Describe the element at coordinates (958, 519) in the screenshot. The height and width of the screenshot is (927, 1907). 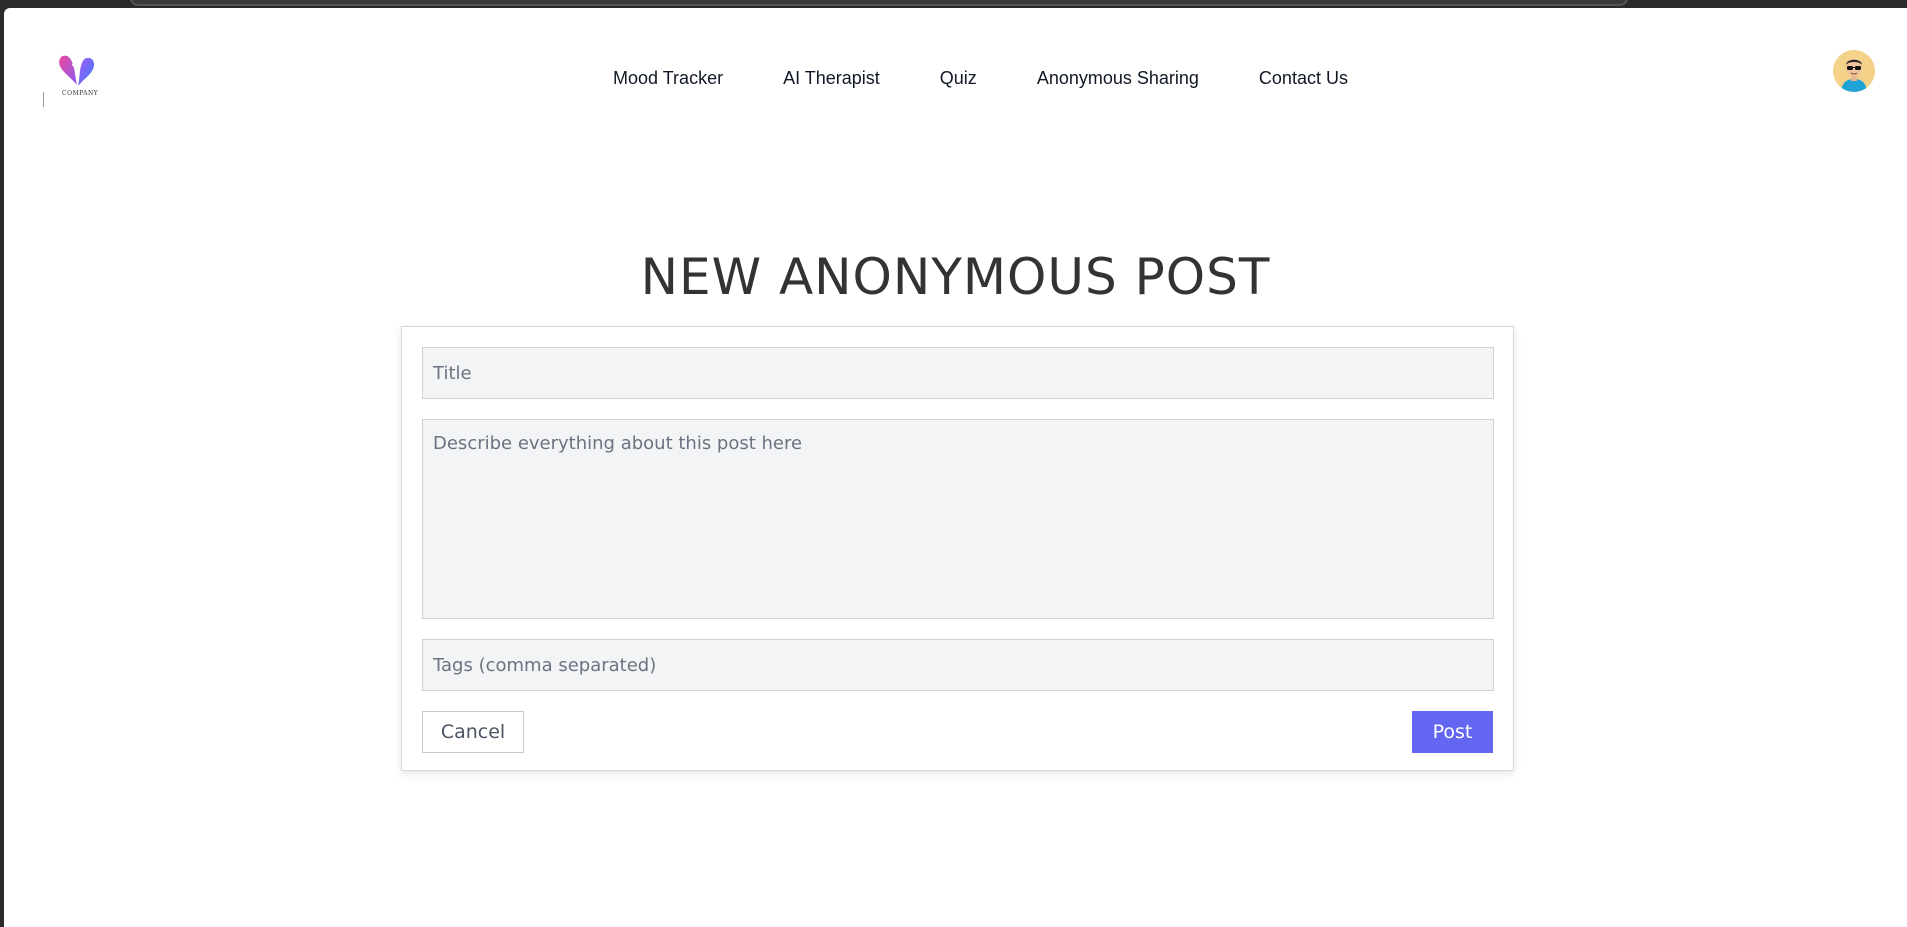
I see `post-description-textarea` at that location.